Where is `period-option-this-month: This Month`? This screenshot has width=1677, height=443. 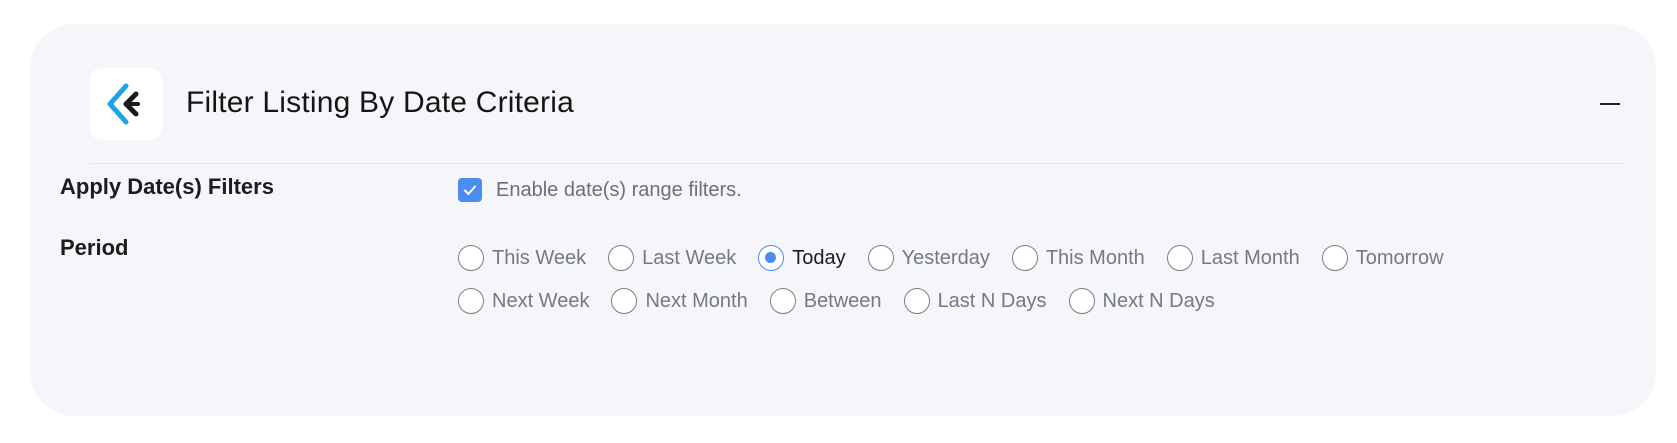 period-option-this-month: This Month is located at coordinates (1078, 258).